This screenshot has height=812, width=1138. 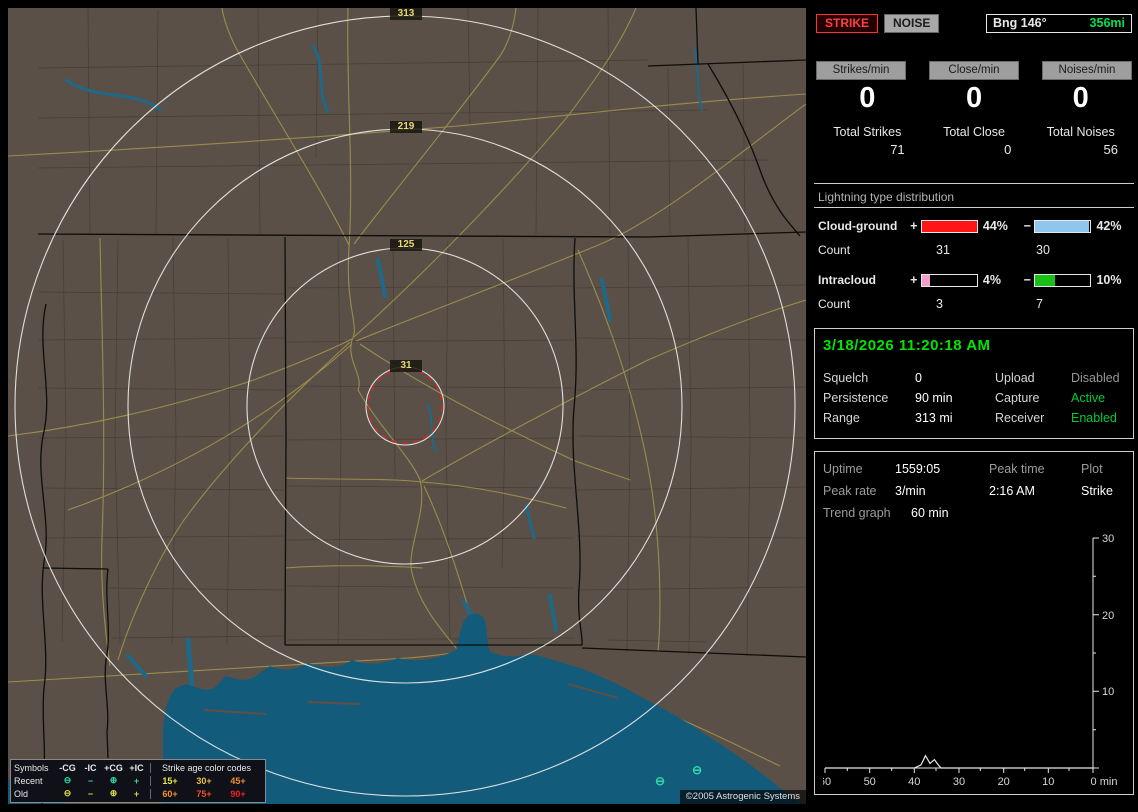 I want to click on cloud-ground-count-row: Count 31 30, so click(x=974, y=250).